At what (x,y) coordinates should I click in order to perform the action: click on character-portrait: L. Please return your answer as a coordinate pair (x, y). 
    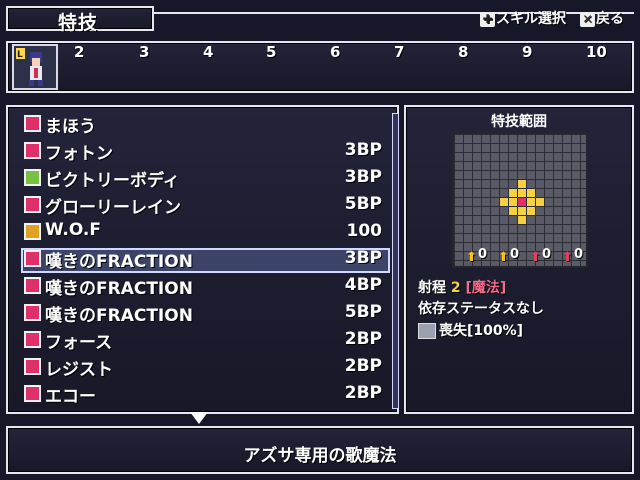
    Looking at the image, I should click on (35, 67).